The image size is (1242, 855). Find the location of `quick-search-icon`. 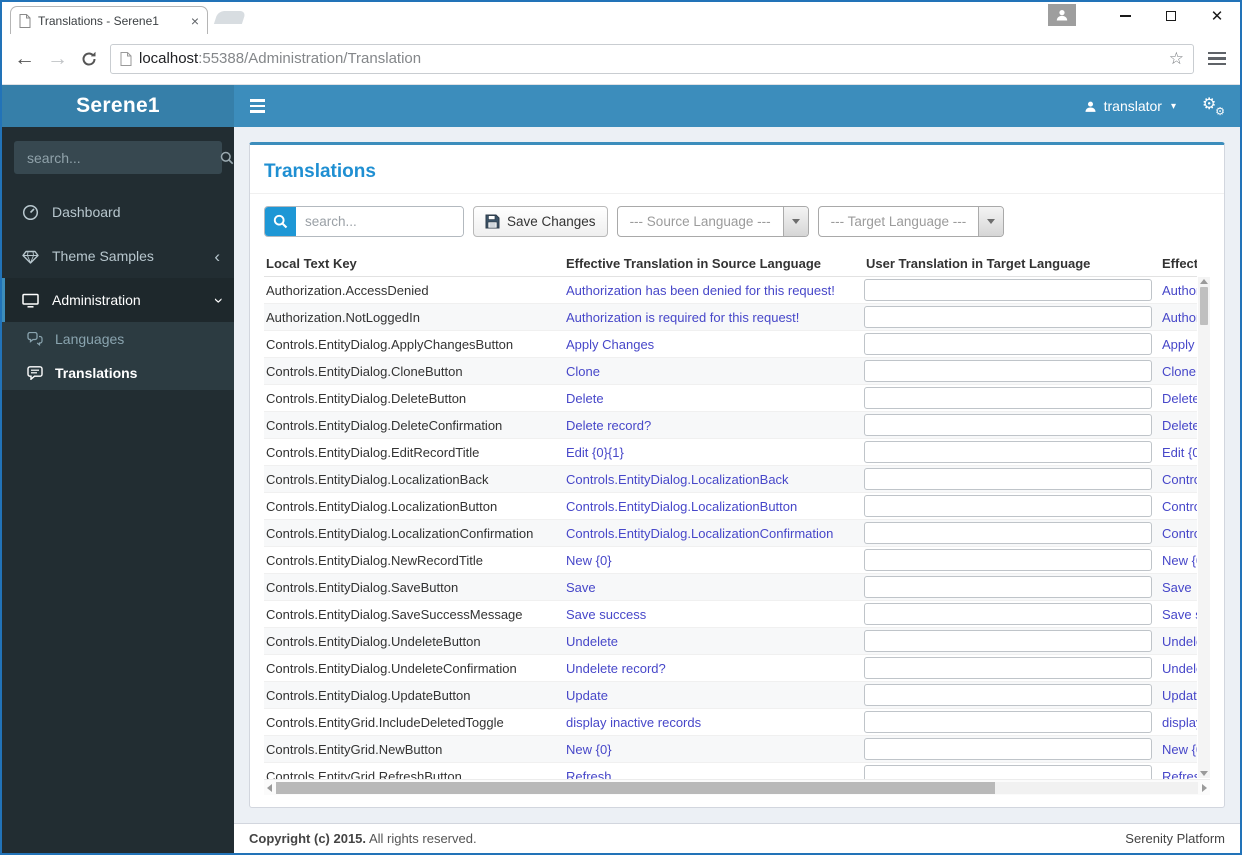

quick-search-icon is located at coordinates (280, 221).